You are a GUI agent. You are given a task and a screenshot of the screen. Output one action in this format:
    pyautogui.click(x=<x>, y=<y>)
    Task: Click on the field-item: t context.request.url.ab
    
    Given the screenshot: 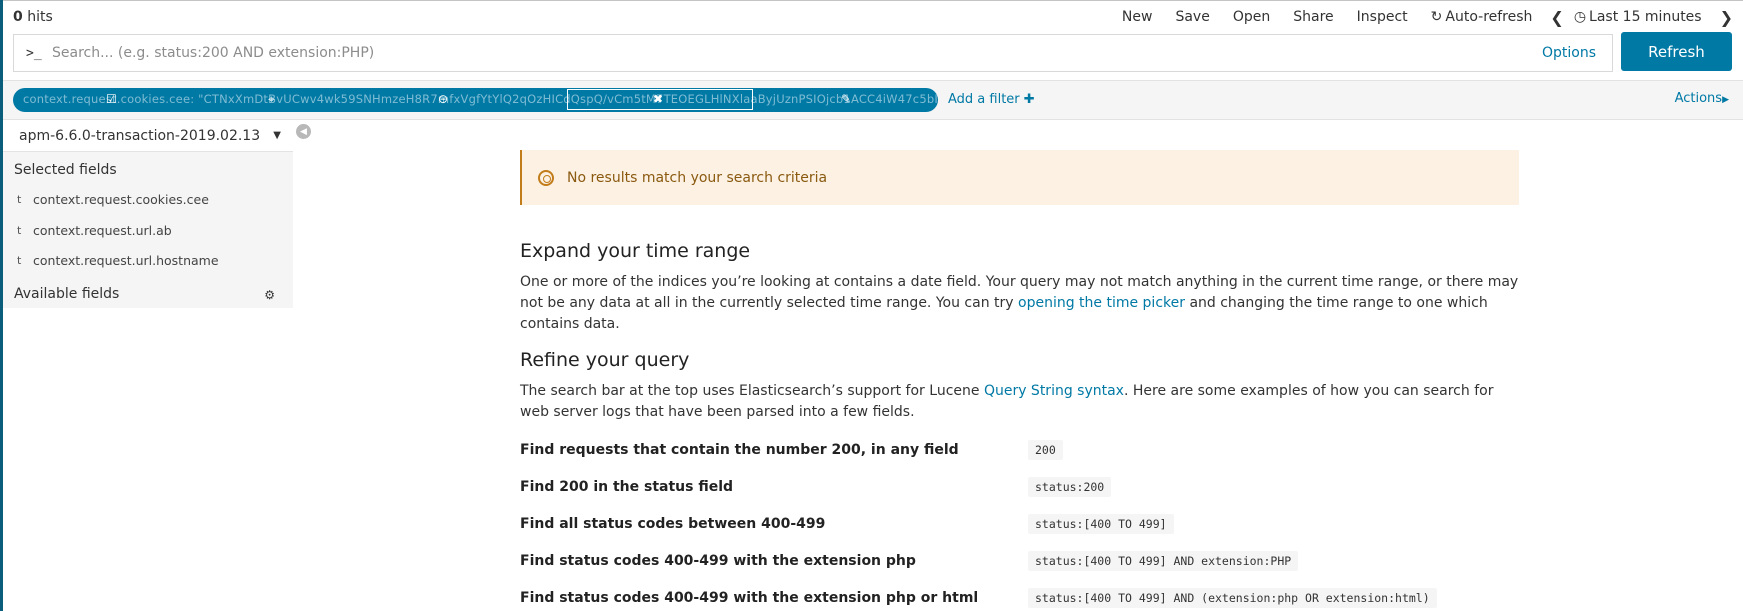 What is the action you would take?
    pyautogui.click(x=148, y=230)
    